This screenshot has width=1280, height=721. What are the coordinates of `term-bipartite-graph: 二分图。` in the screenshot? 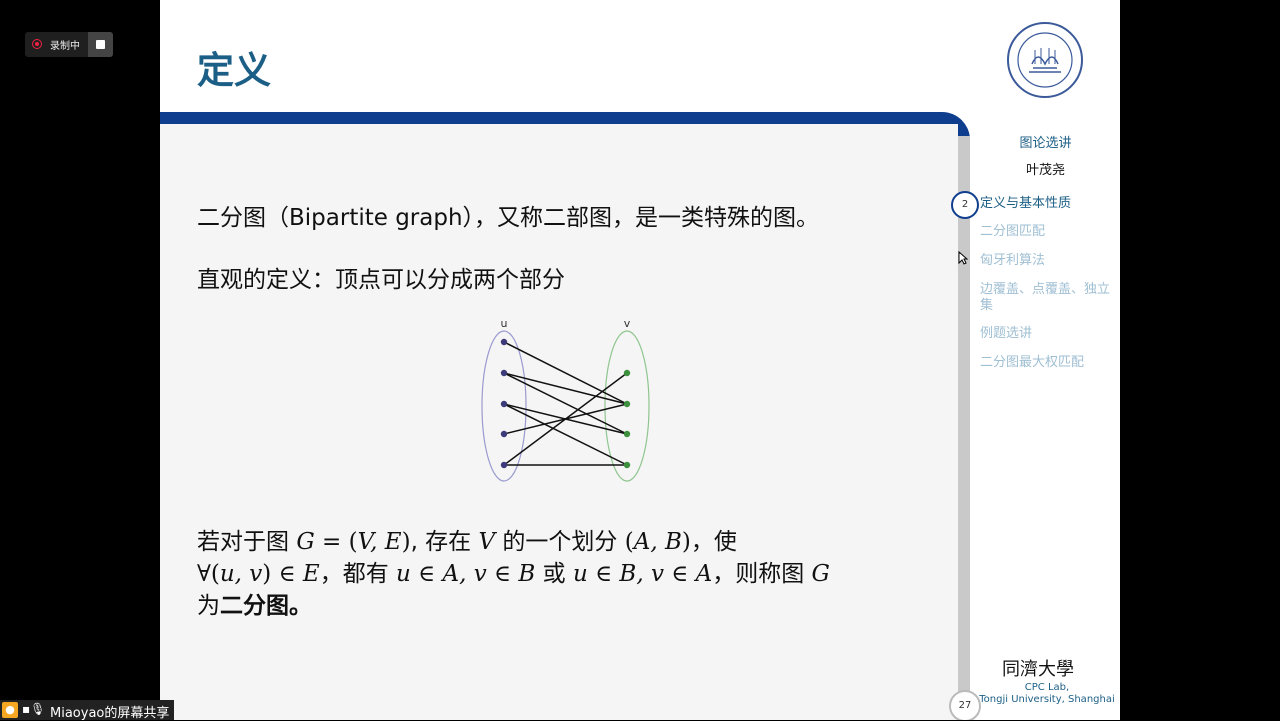 It's located at (266, 606).